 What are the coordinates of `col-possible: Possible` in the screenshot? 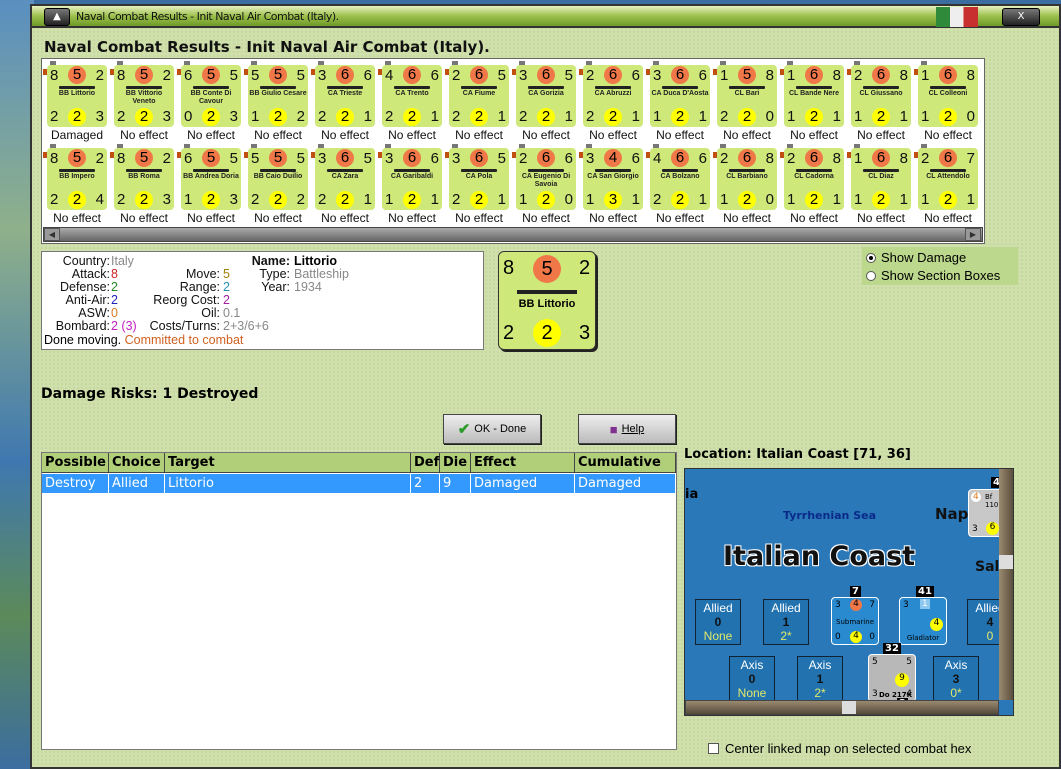 It's located at (75, 463).